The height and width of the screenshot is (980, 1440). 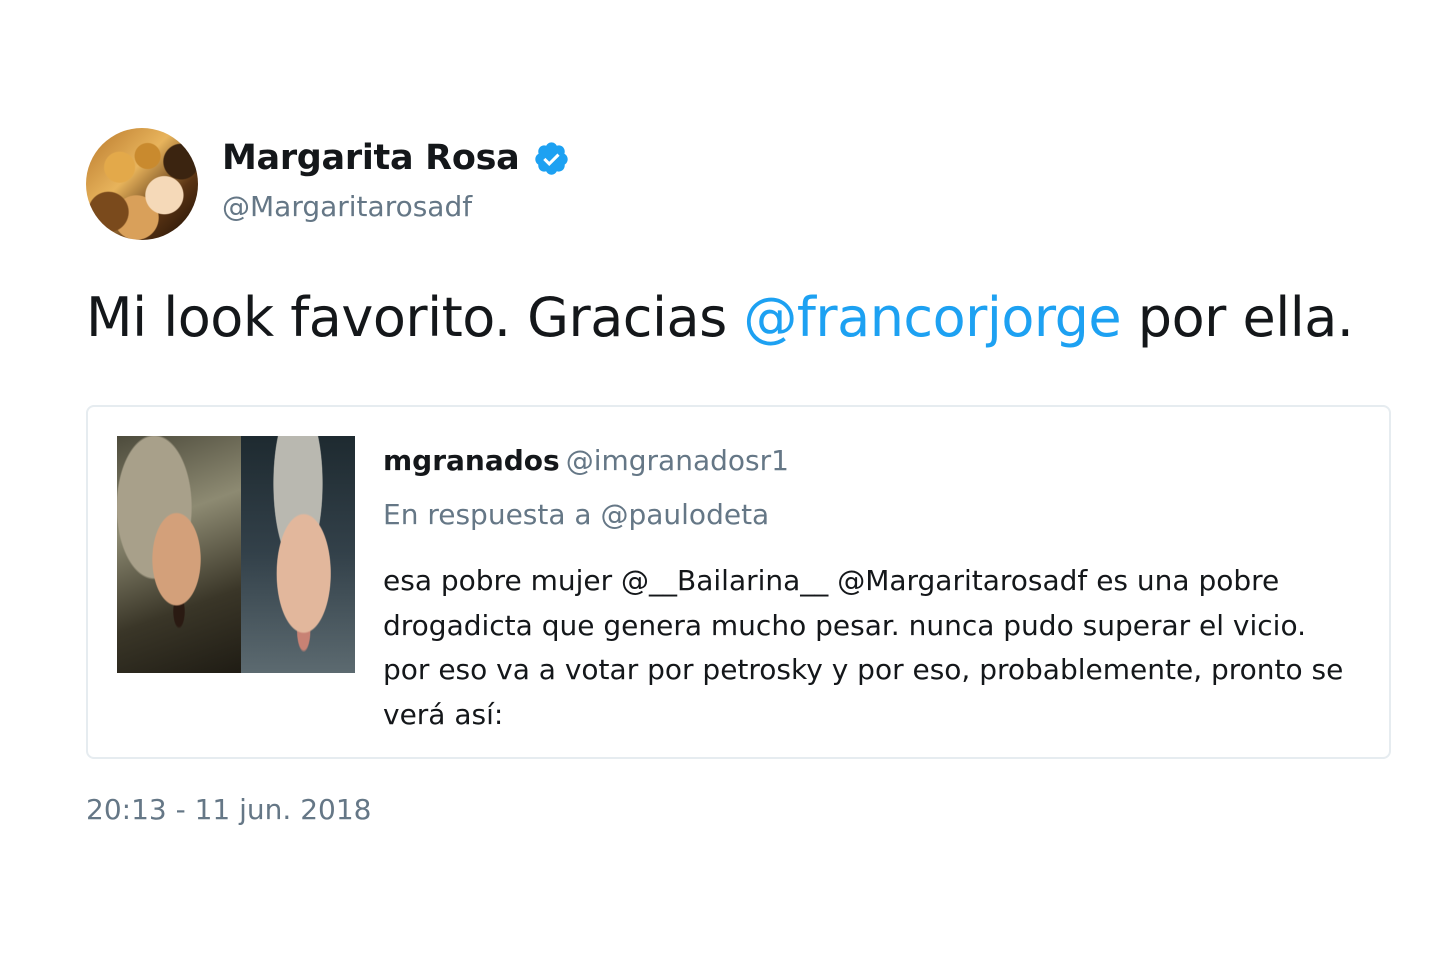 I want to click on photo-right, so click(x=298, y=554).